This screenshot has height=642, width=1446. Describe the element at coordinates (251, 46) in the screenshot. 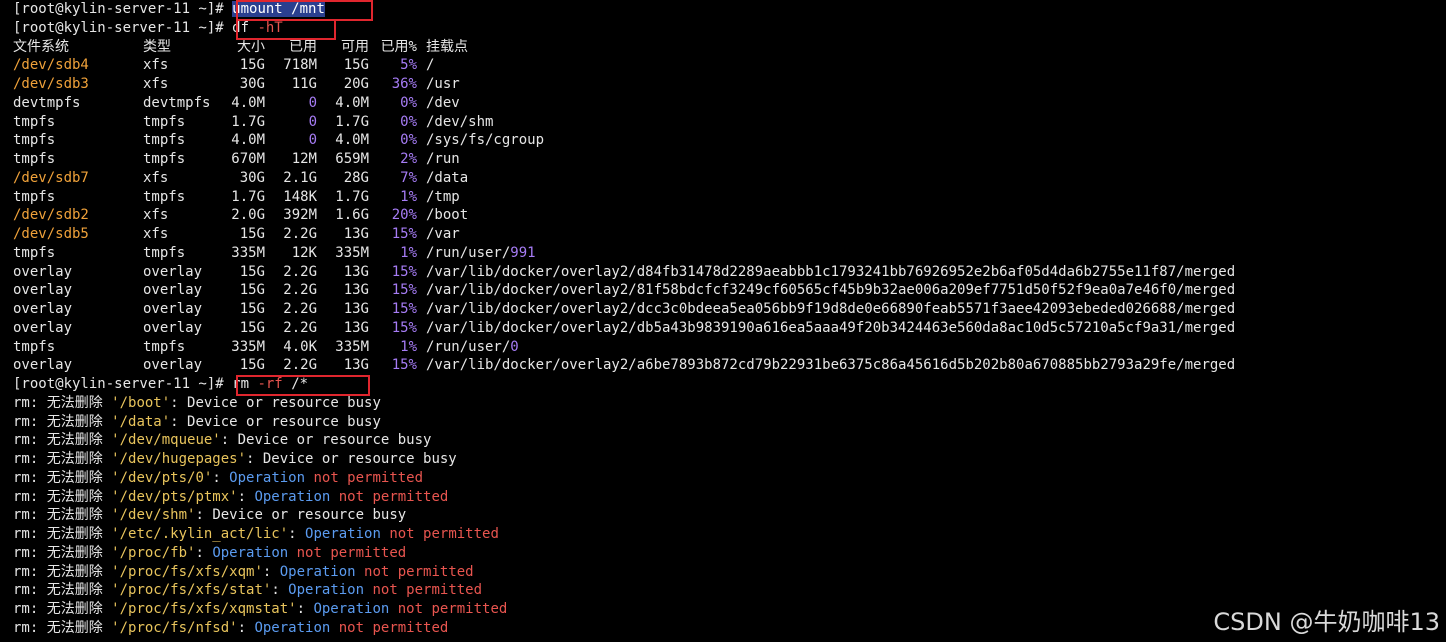

I see `header-size: 大小` at that location.